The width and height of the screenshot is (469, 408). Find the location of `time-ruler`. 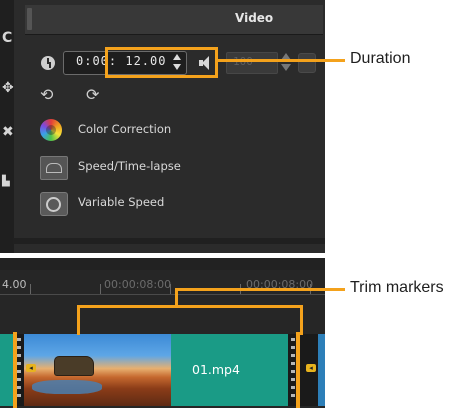

time-ruler is located at coordinates (162, 294).